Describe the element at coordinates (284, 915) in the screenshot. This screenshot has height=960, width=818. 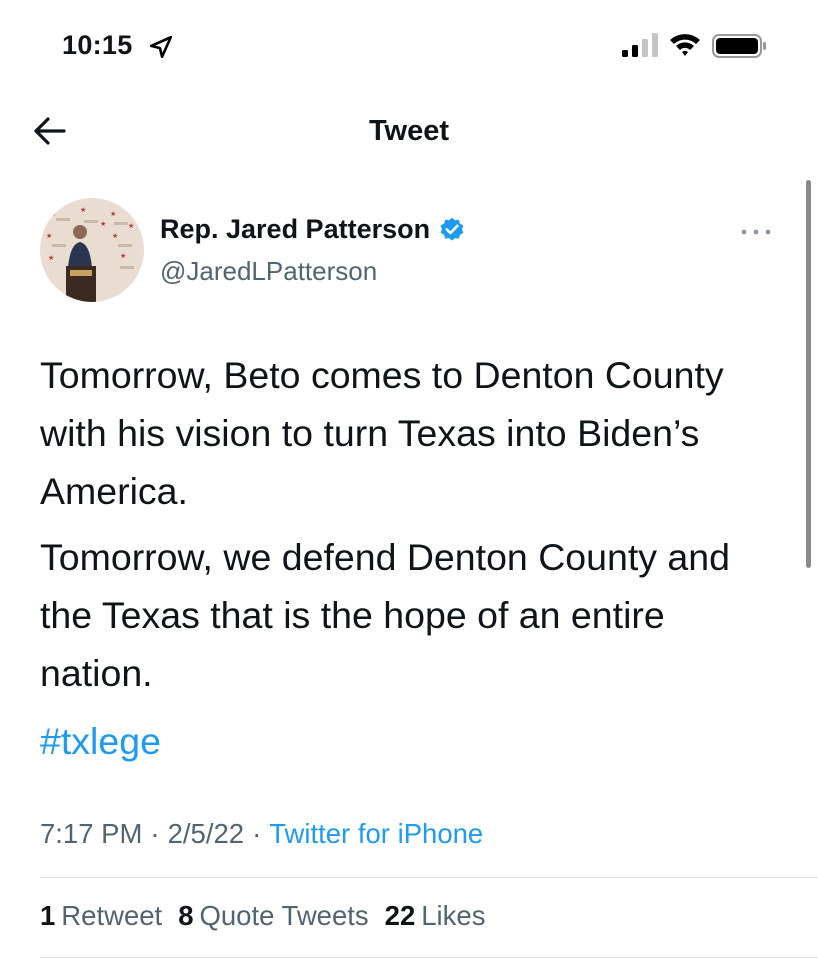
I see `quotes-label: Quote Tweets` at that location.